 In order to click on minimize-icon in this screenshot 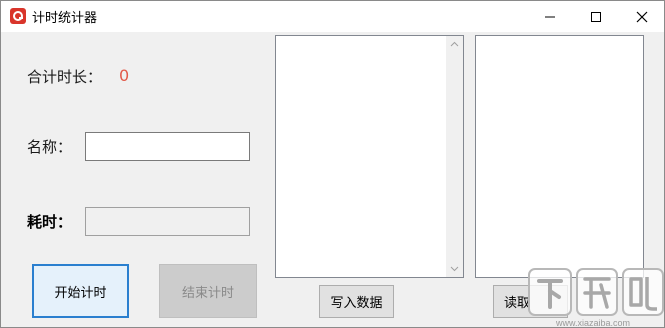, I will do `click(550, 16)`.